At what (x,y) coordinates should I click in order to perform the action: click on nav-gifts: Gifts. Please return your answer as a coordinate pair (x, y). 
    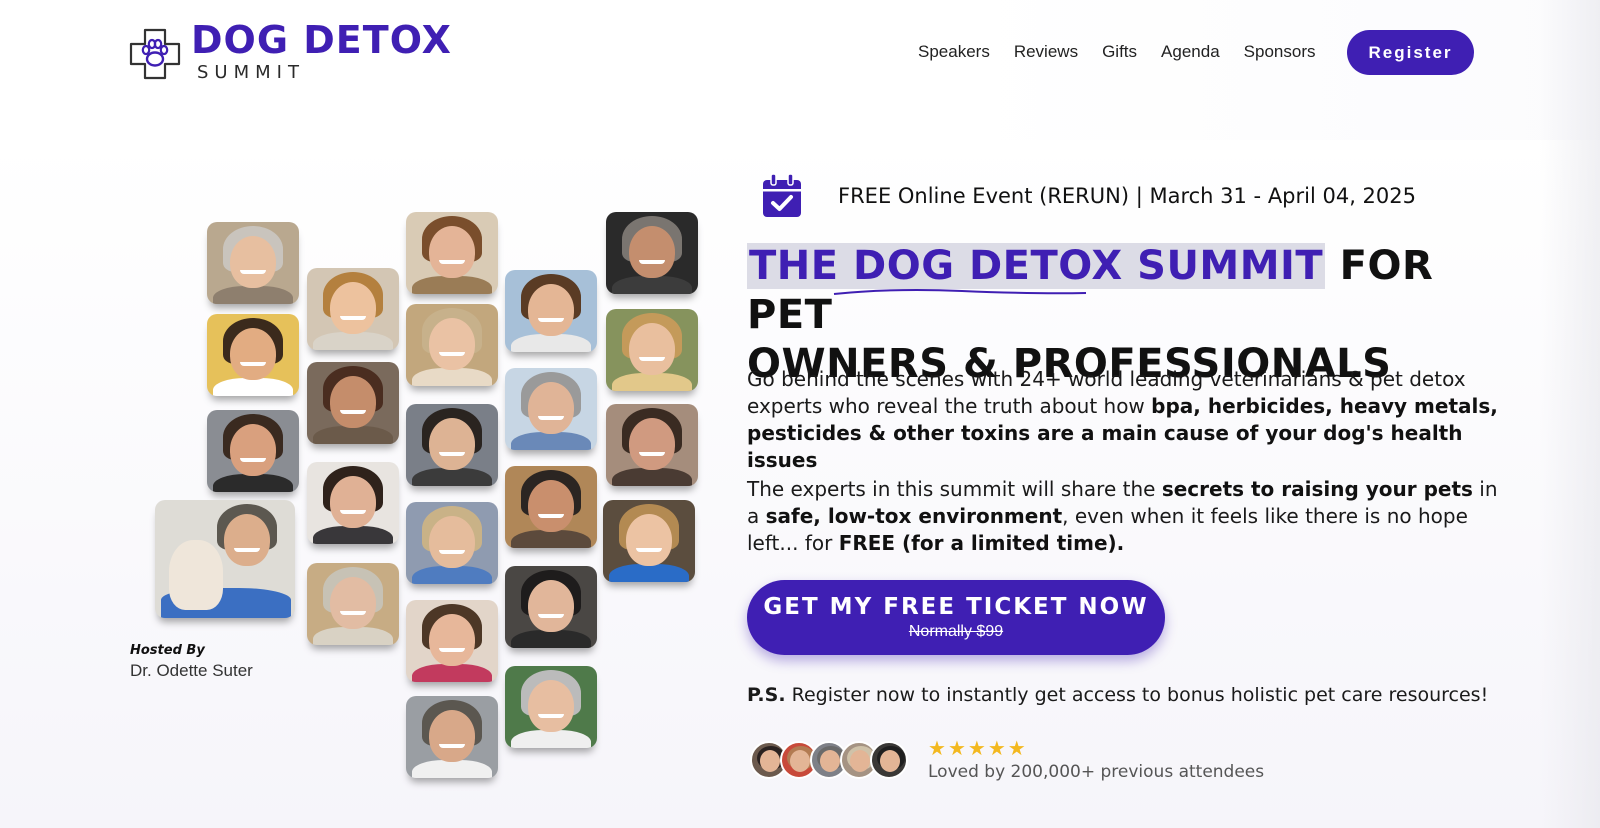
    Looking at the image, I should click on (1119, 52).